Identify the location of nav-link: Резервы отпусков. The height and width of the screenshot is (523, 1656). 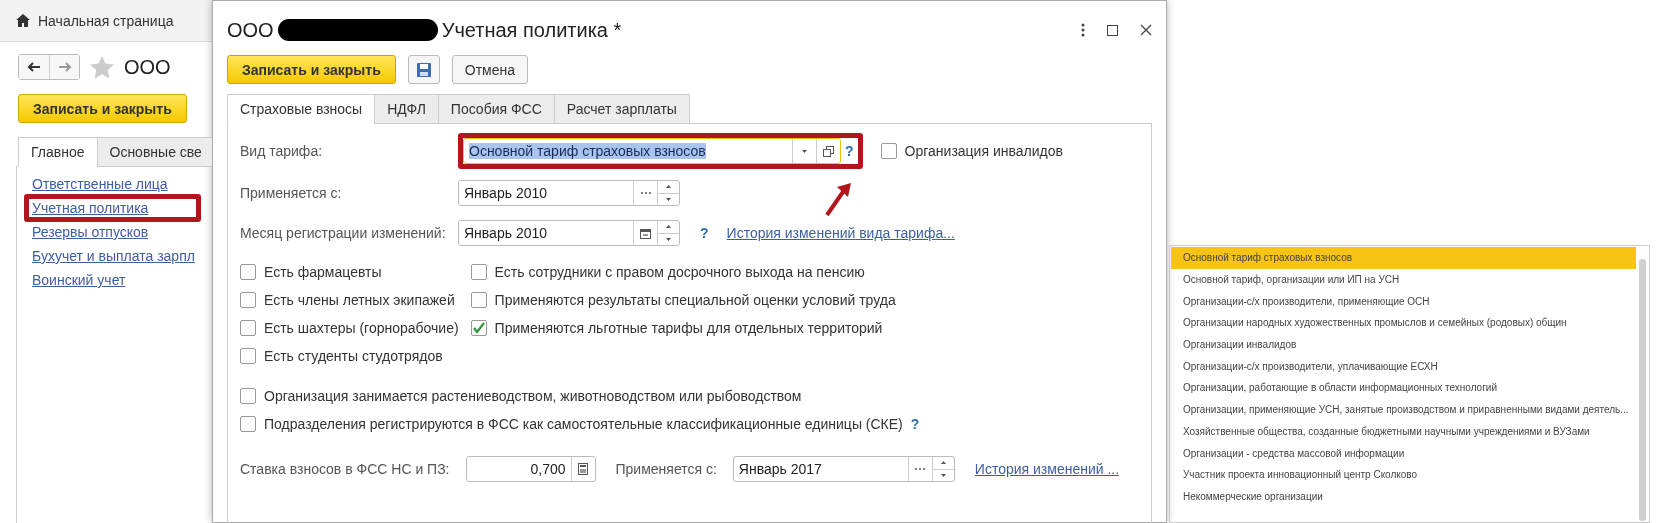
(90, 232).